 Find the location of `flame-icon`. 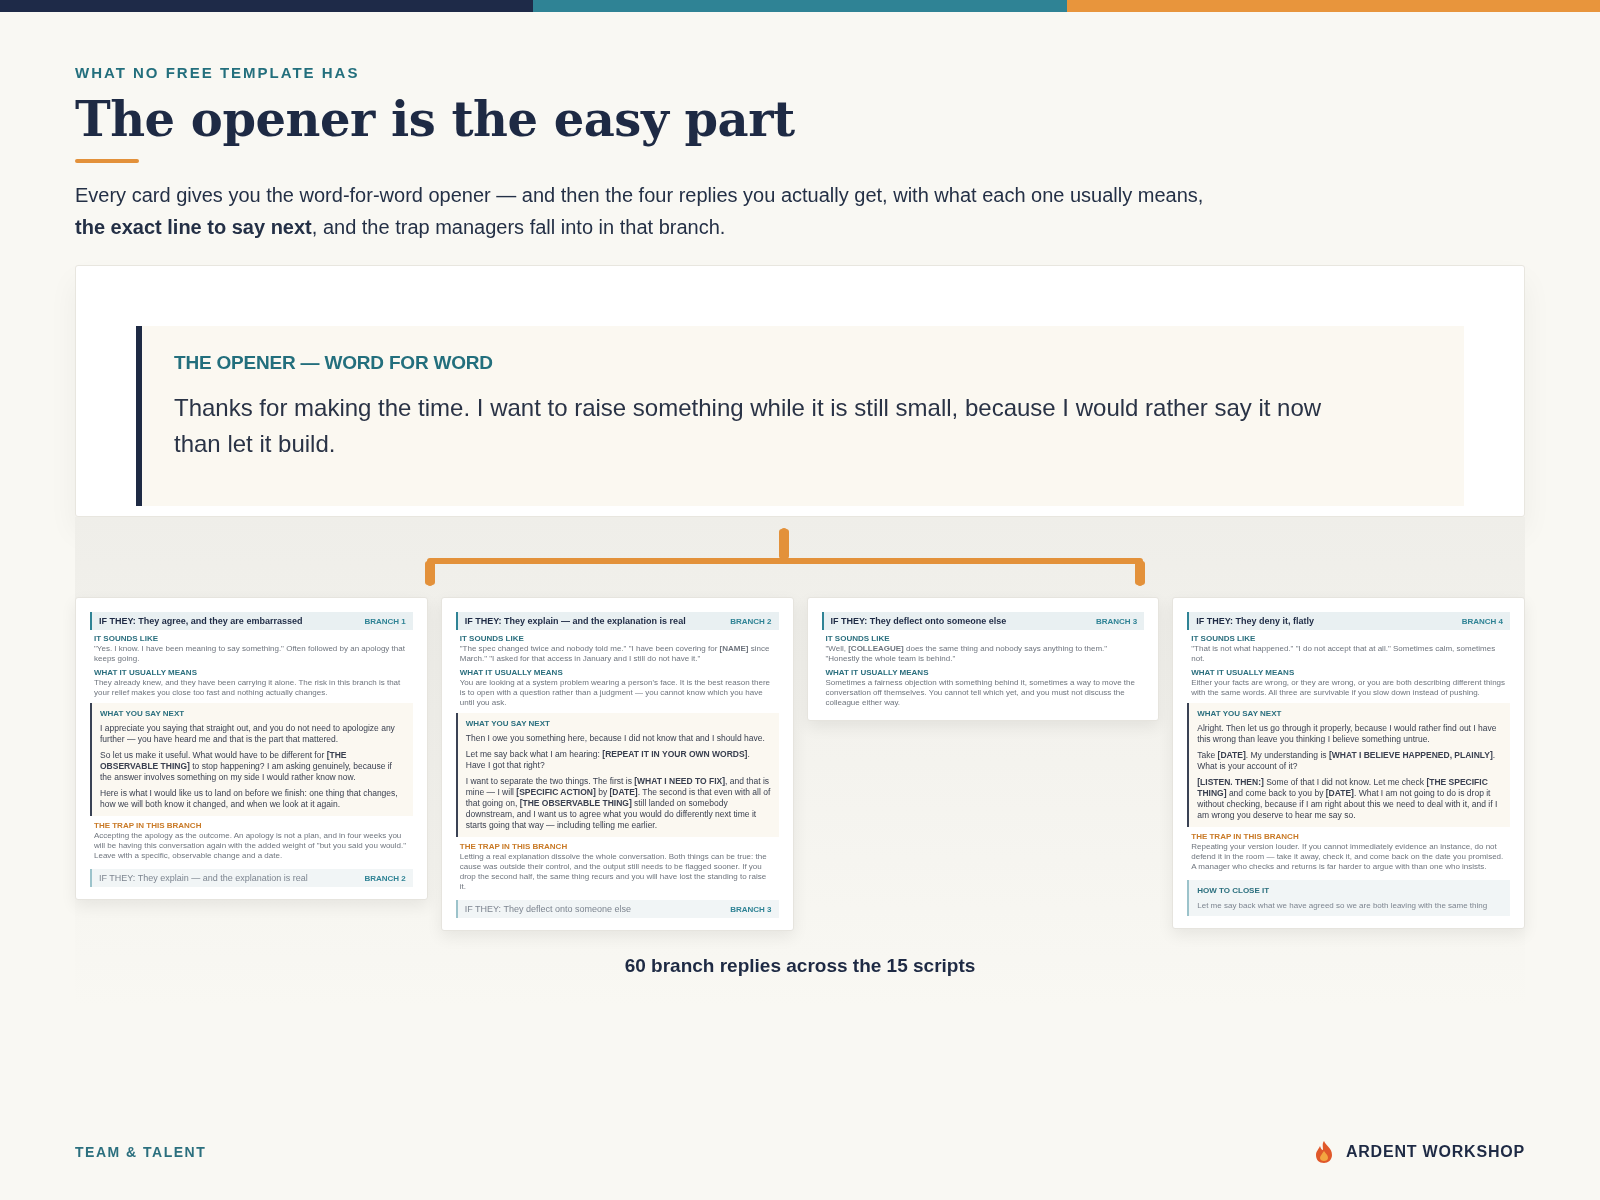

flame-icon is located at coordinates (1323, 1152).